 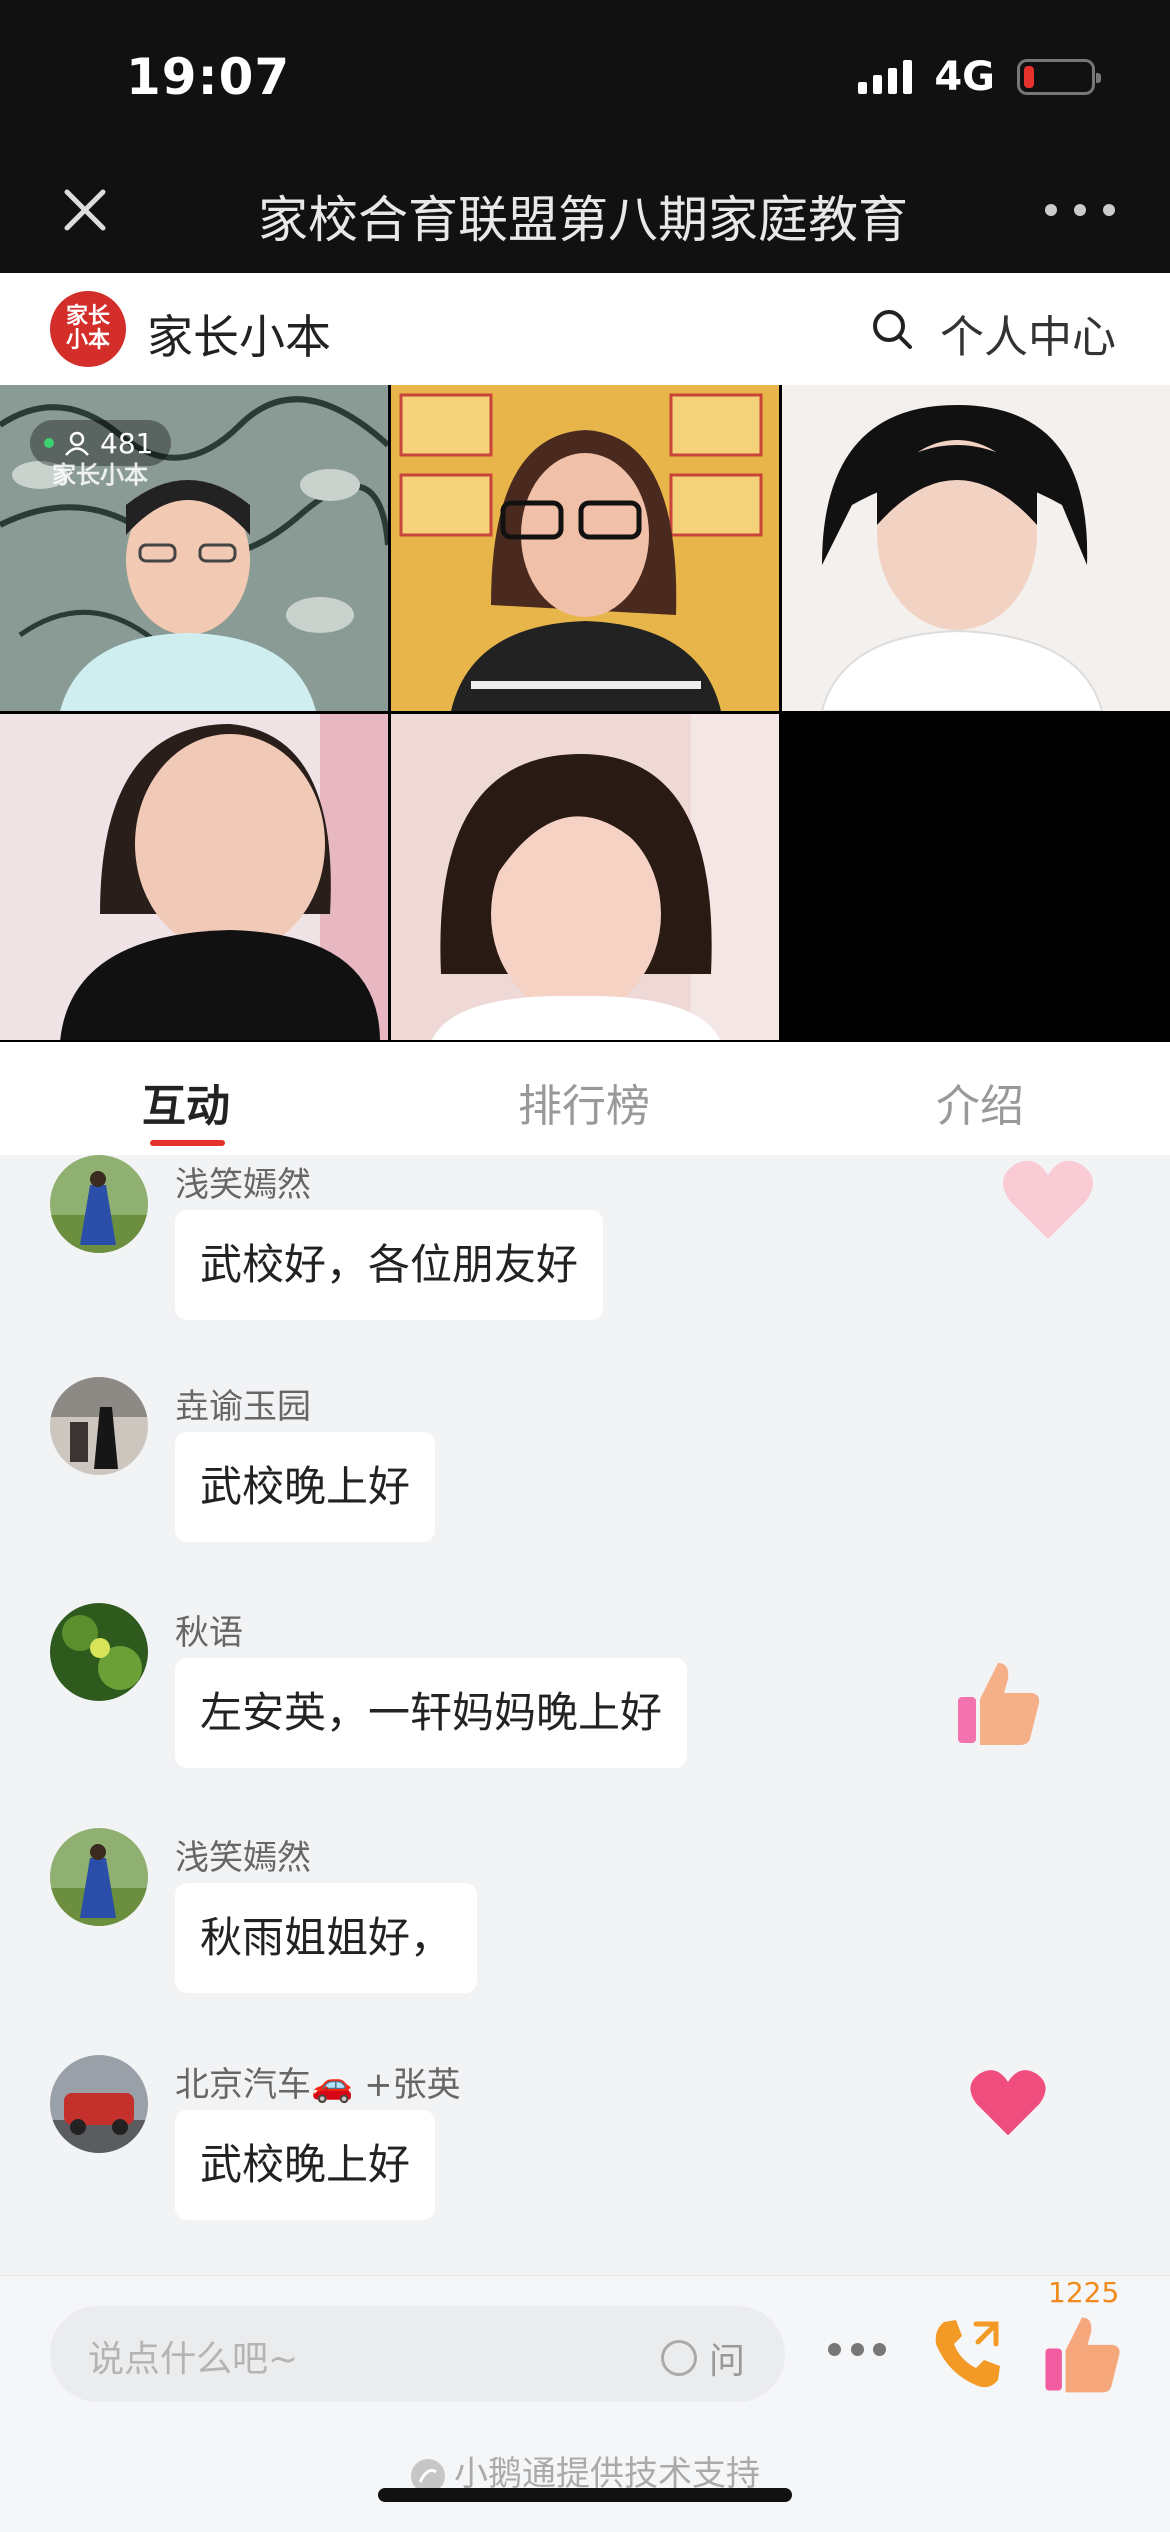 I want to click on status-bar: 19:07 4G, so click(x=585, y=75).